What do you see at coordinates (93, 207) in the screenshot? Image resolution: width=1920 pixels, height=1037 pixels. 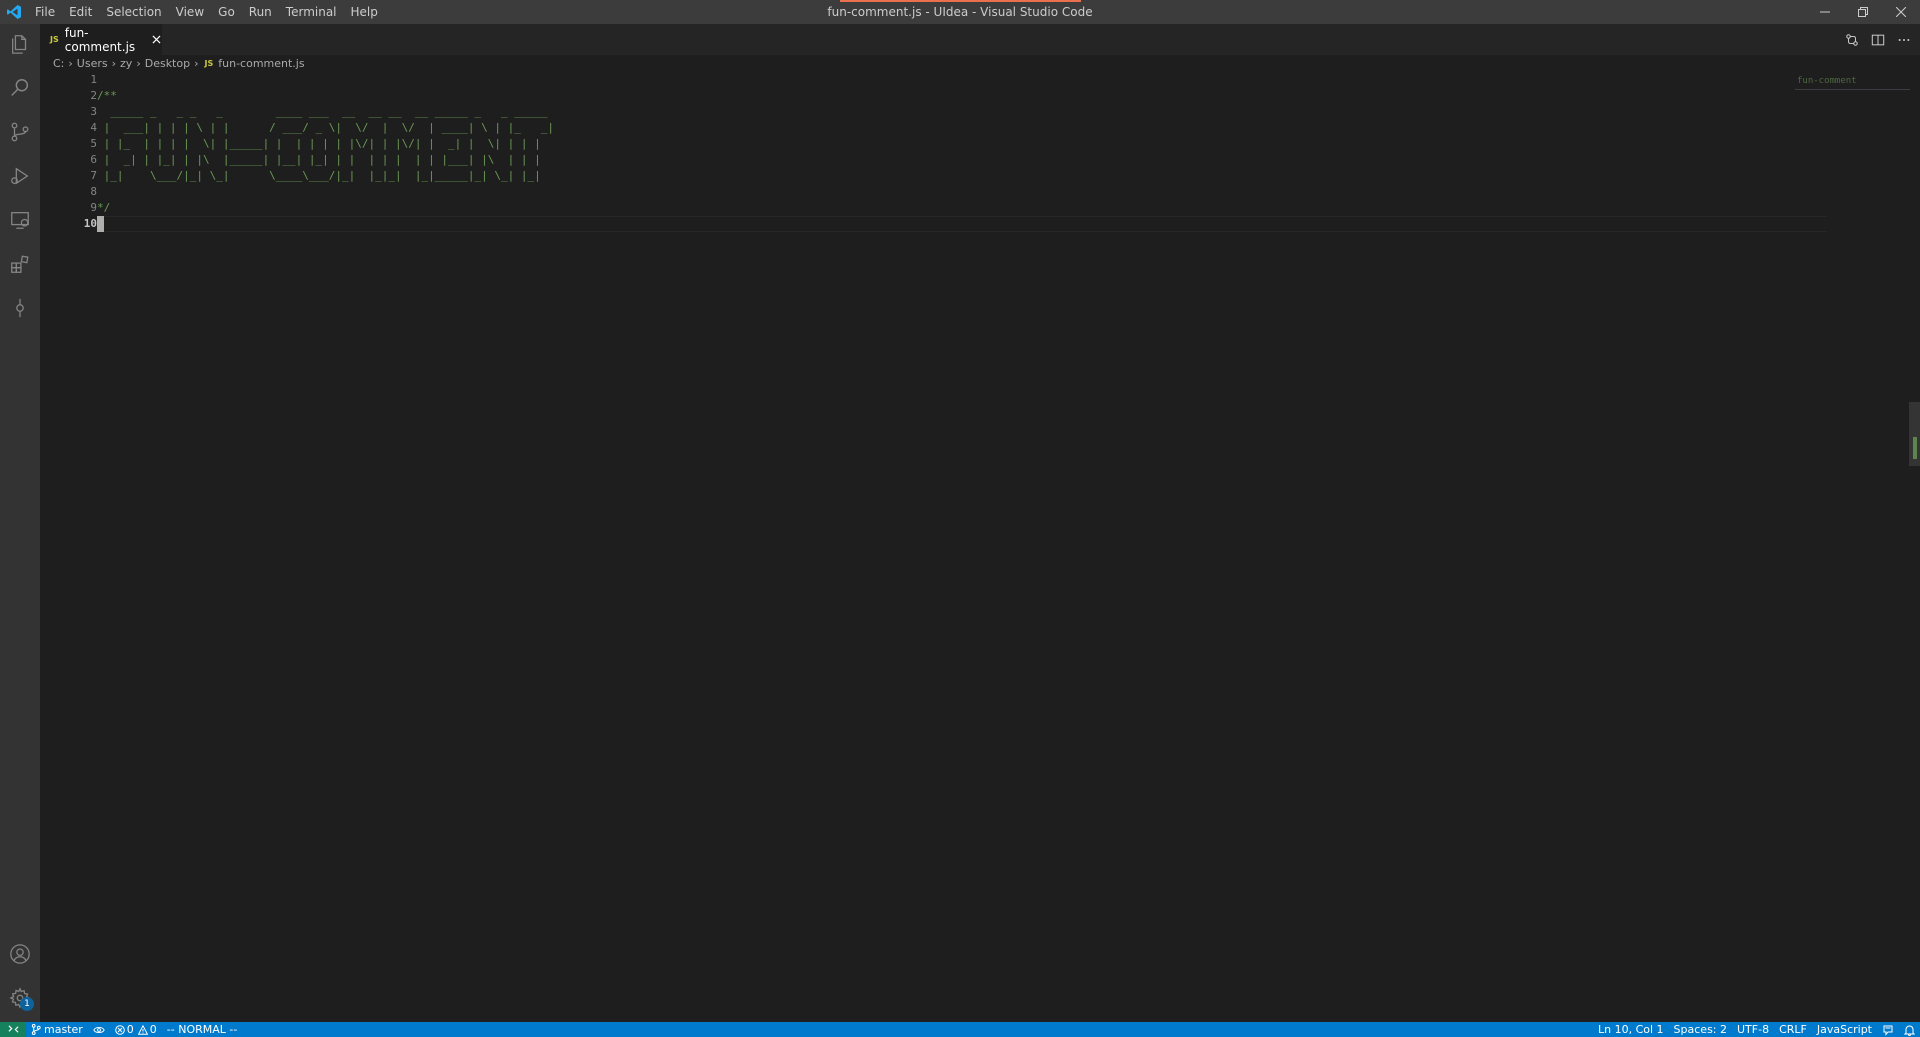 I see `line-number: 9` at bounding box center [93, 207].